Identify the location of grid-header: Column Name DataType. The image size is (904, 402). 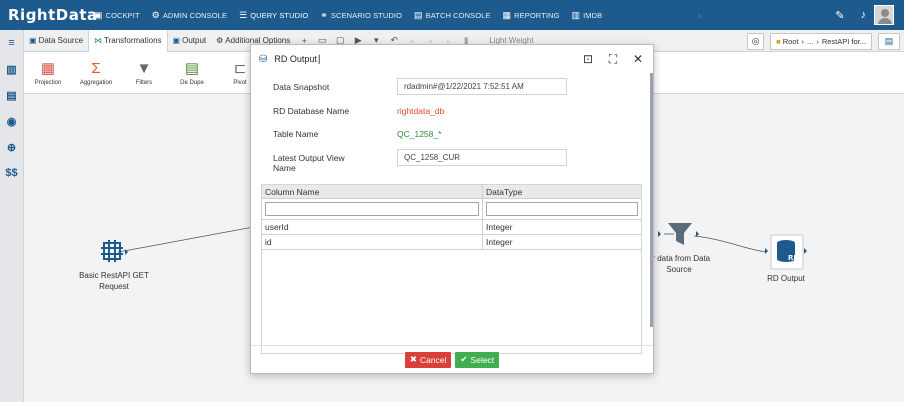
(451, 192).